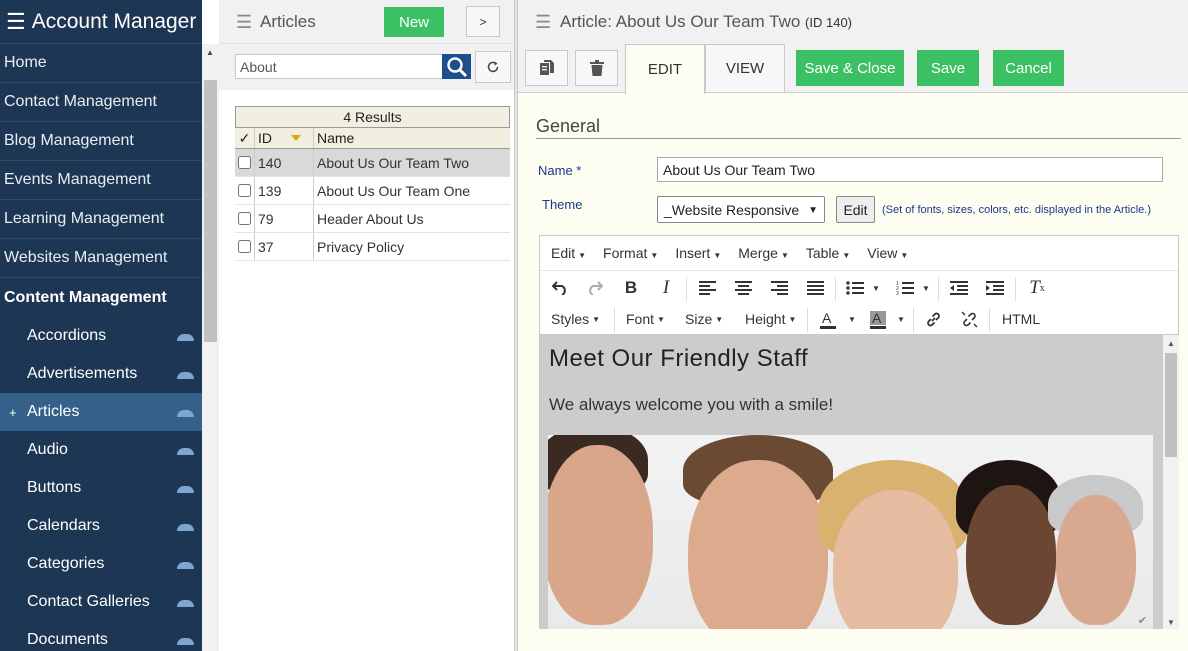  I want to click on align-center-icon, so click(743, 288).